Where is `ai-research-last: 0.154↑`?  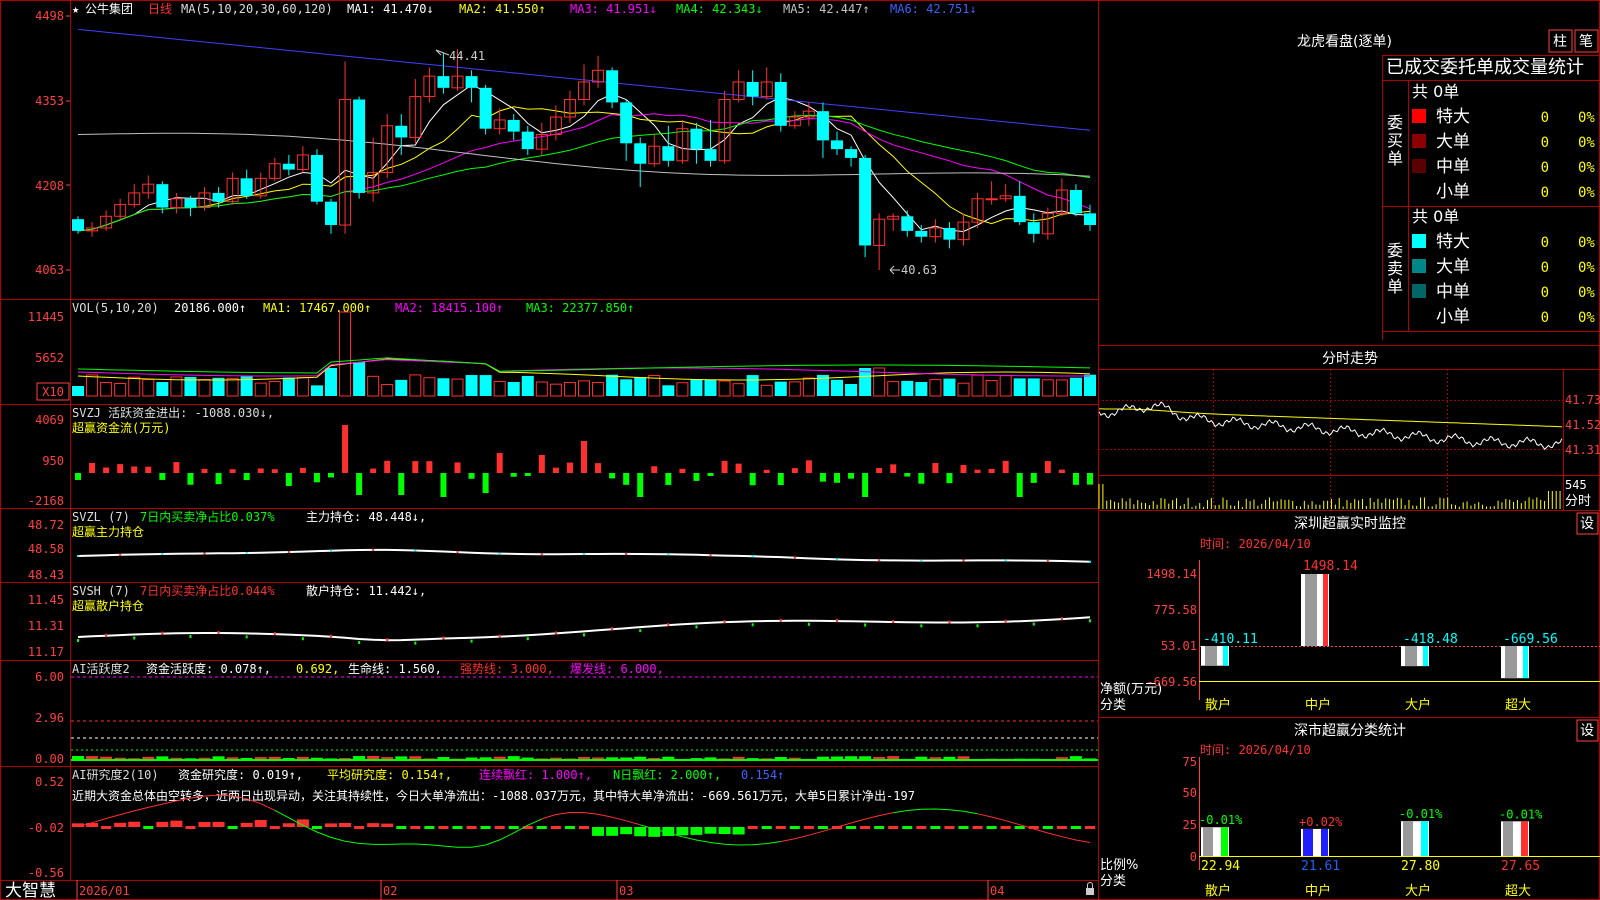
ai-research-last: 0.154↑ is located at coordinates (762, 775).